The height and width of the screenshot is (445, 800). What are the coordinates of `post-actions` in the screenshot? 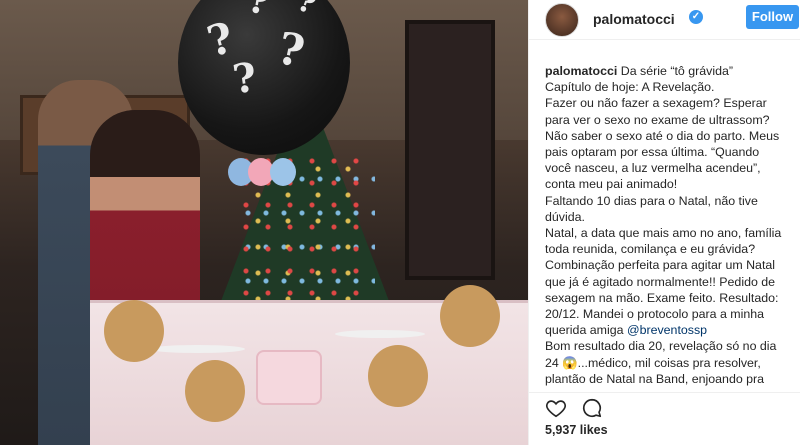 It's located at (664, 406).